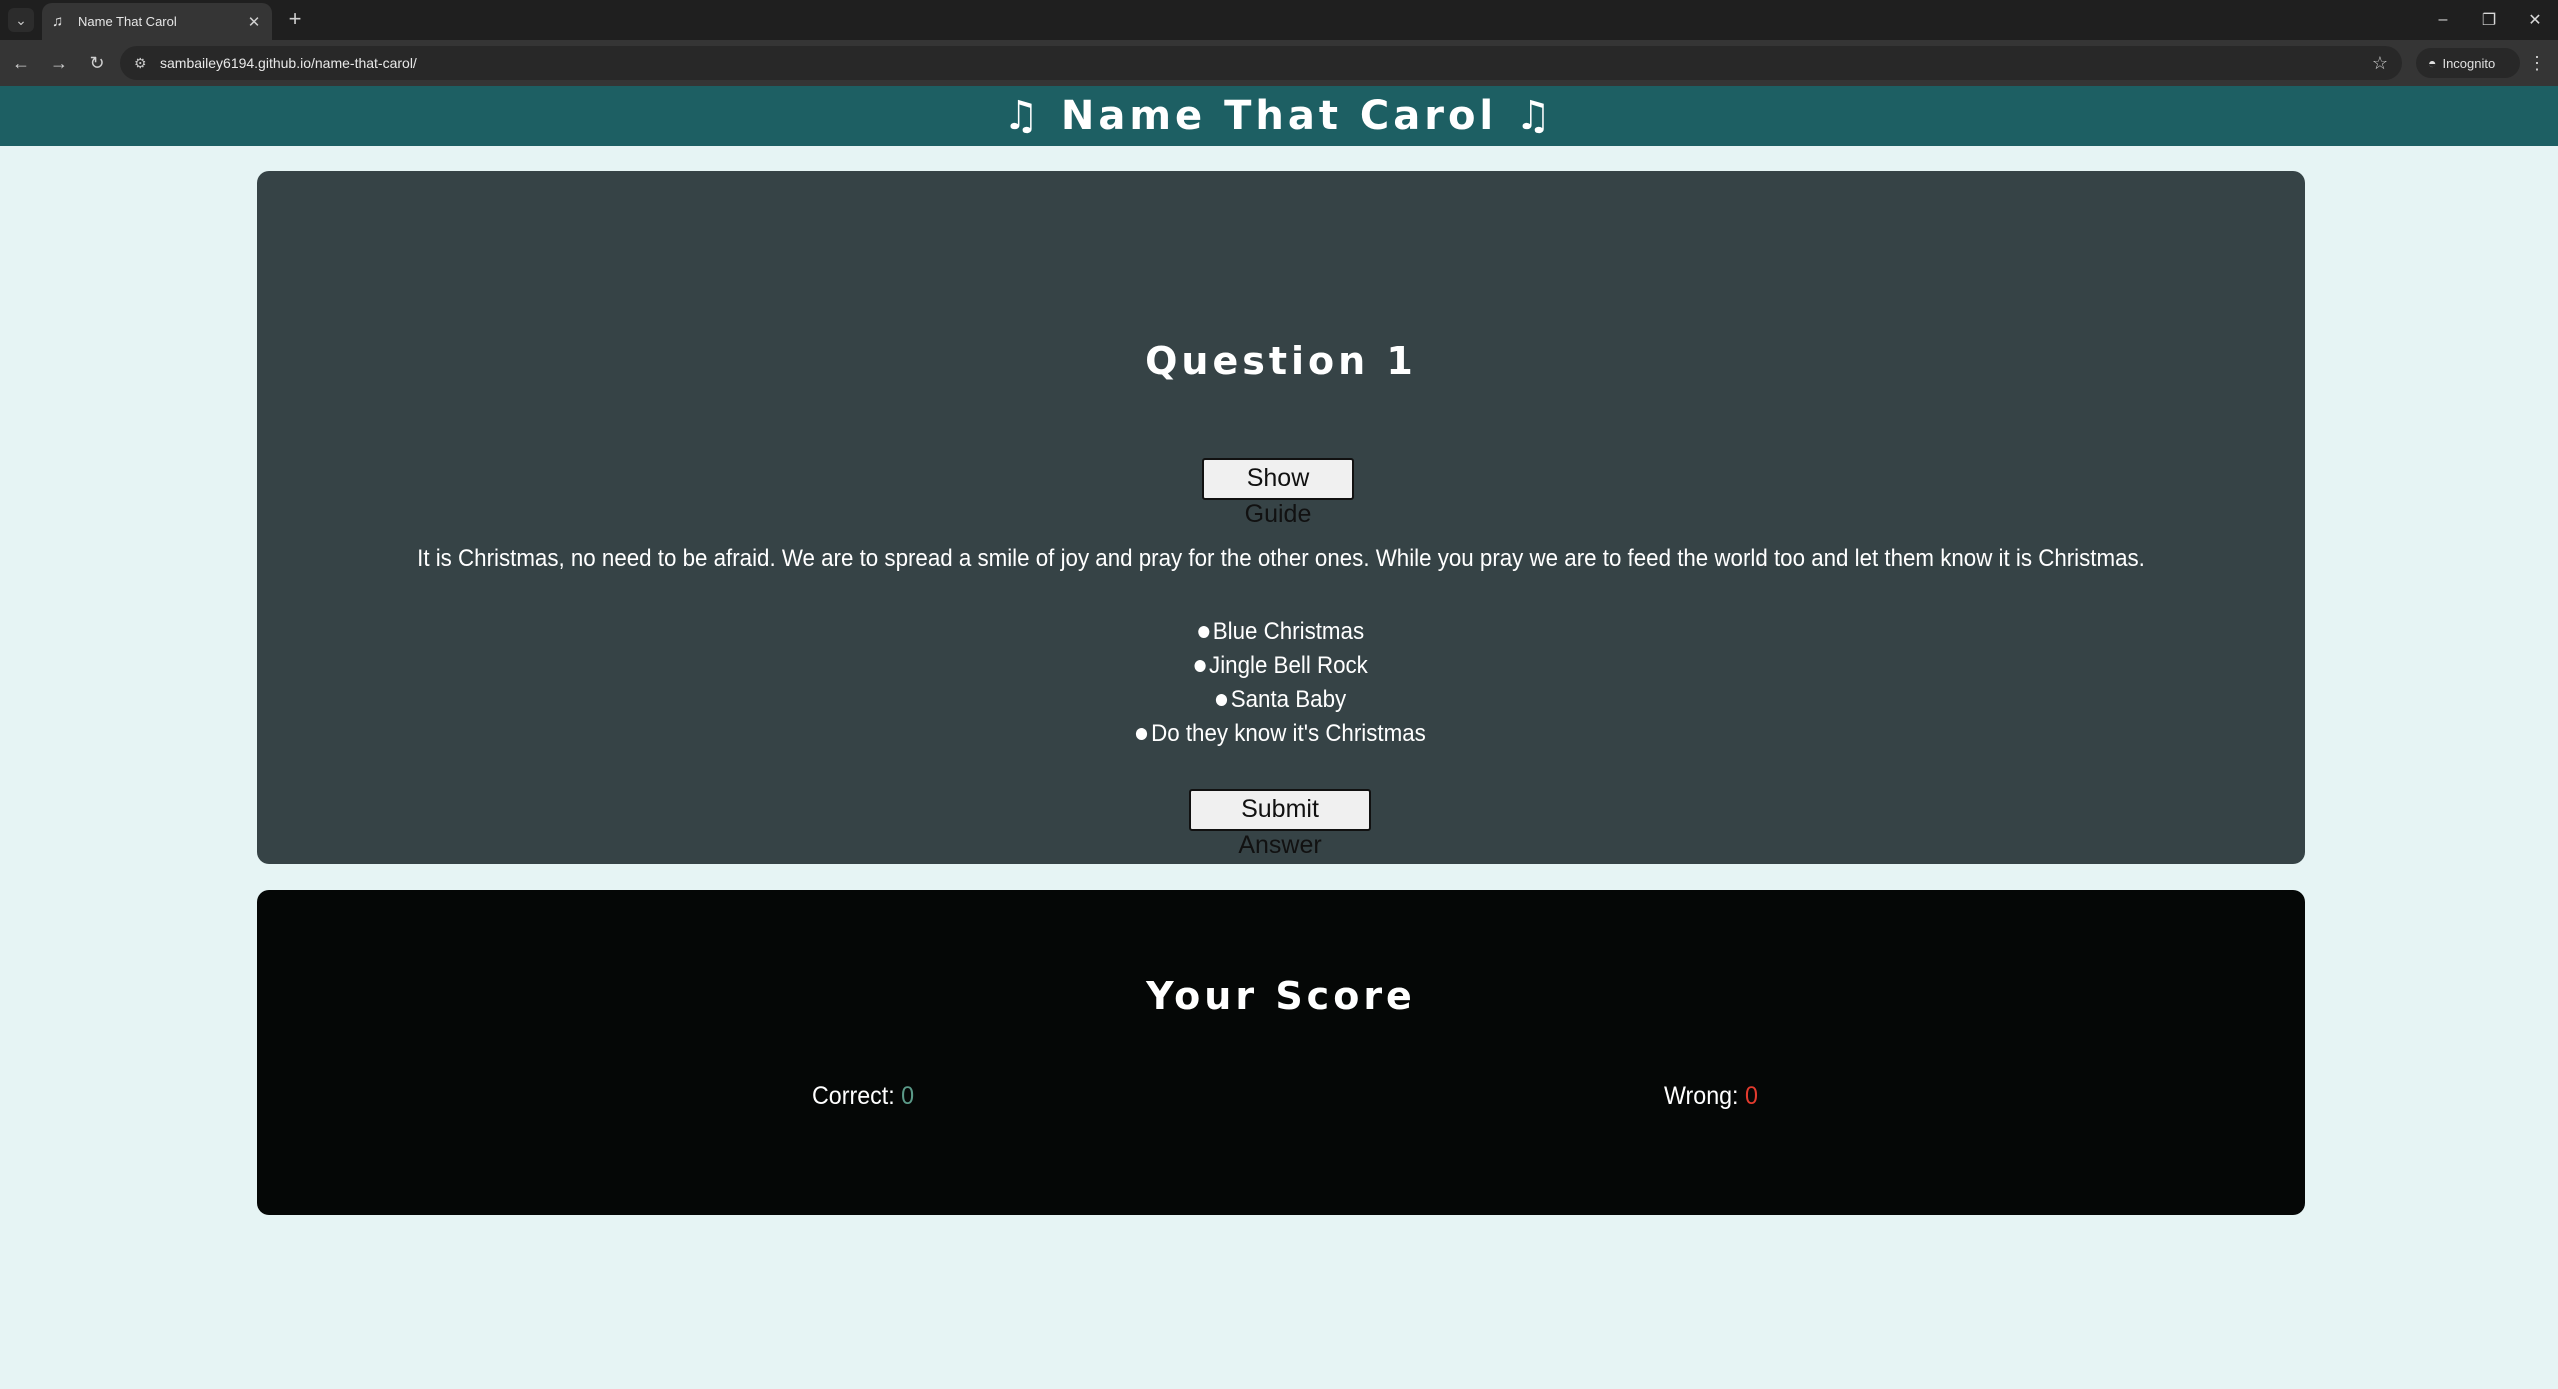 Image resolution: width=2558 pixels, height=1389 pixels. I want to click on new-tab-button: +, so click(295, 20).